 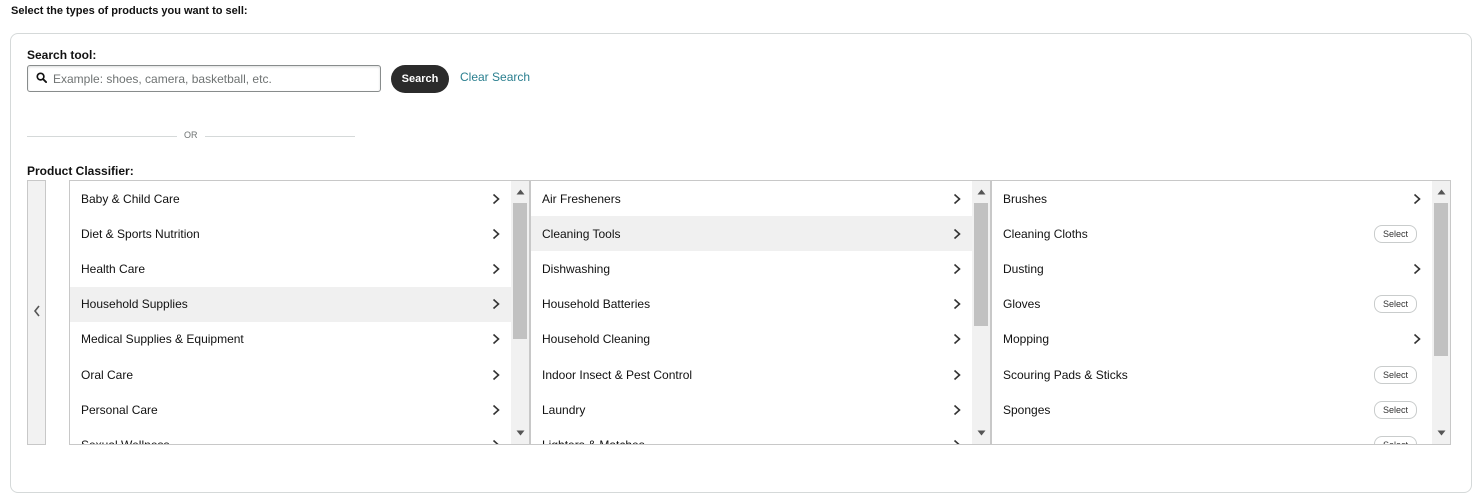 What do you see at coordinates (596, 339) in the screenshot?
I see `classifier-row-label: Household Cleaning` at bounding box center [596, 339].